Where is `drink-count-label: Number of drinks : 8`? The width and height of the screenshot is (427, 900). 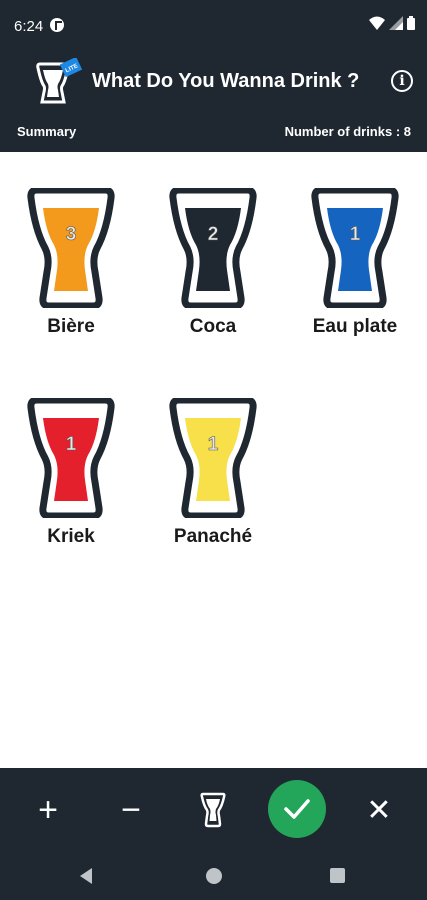 drink-count-label: Number of drinks : 8 is located at coordinates (347, 131).